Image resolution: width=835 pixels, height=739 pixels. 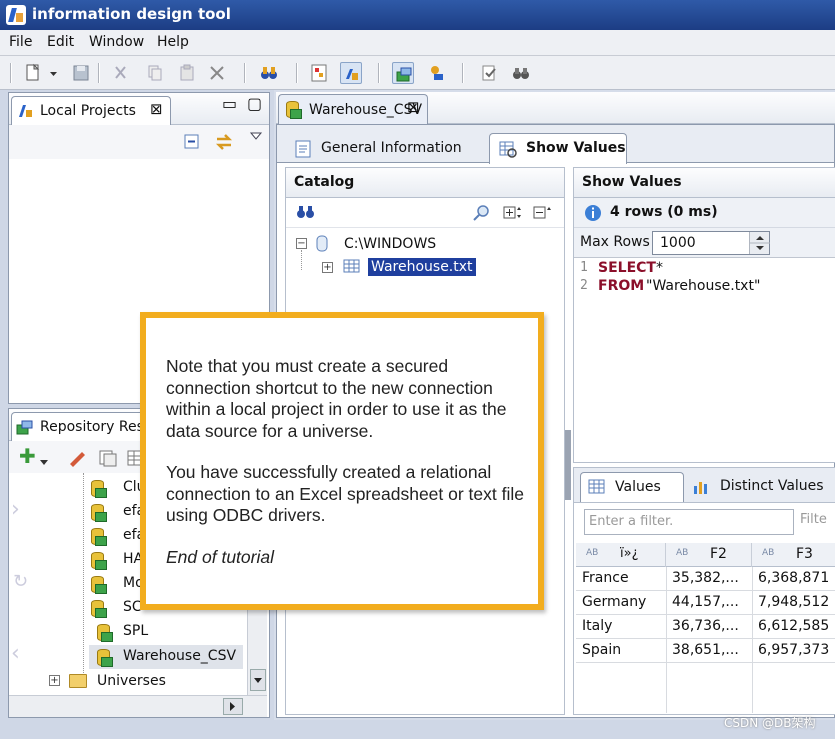 What do you see at coordinates (92, 427) in the screenshot?
I see `repository-label: Repository Res` at bounding box center [92, 427].